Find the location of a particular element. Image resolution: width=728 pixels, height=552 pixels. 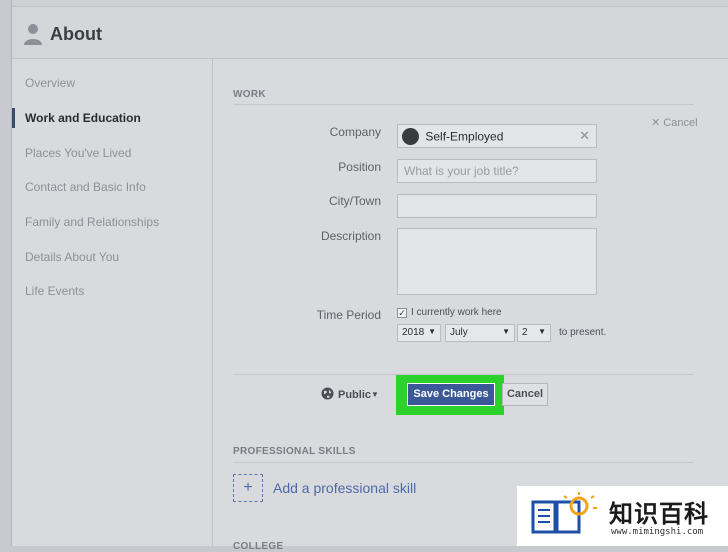

close-icon: ✕ is located at coordinates (656, 123).